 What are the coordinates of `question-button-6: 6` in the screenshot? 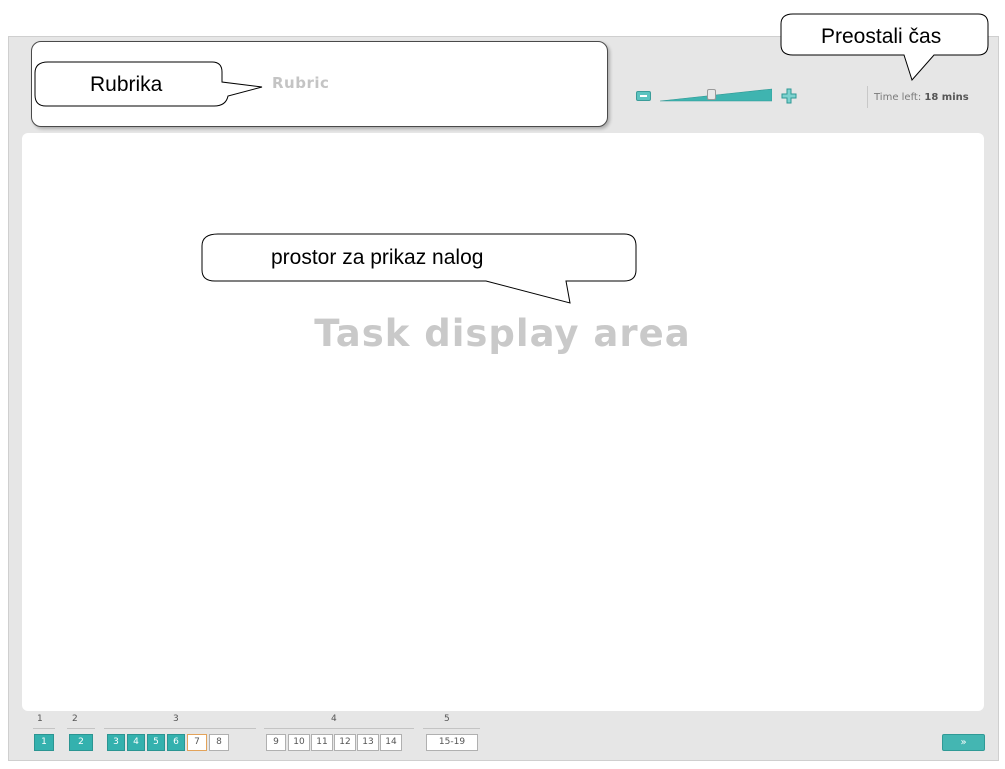 It's located at (176, 742).